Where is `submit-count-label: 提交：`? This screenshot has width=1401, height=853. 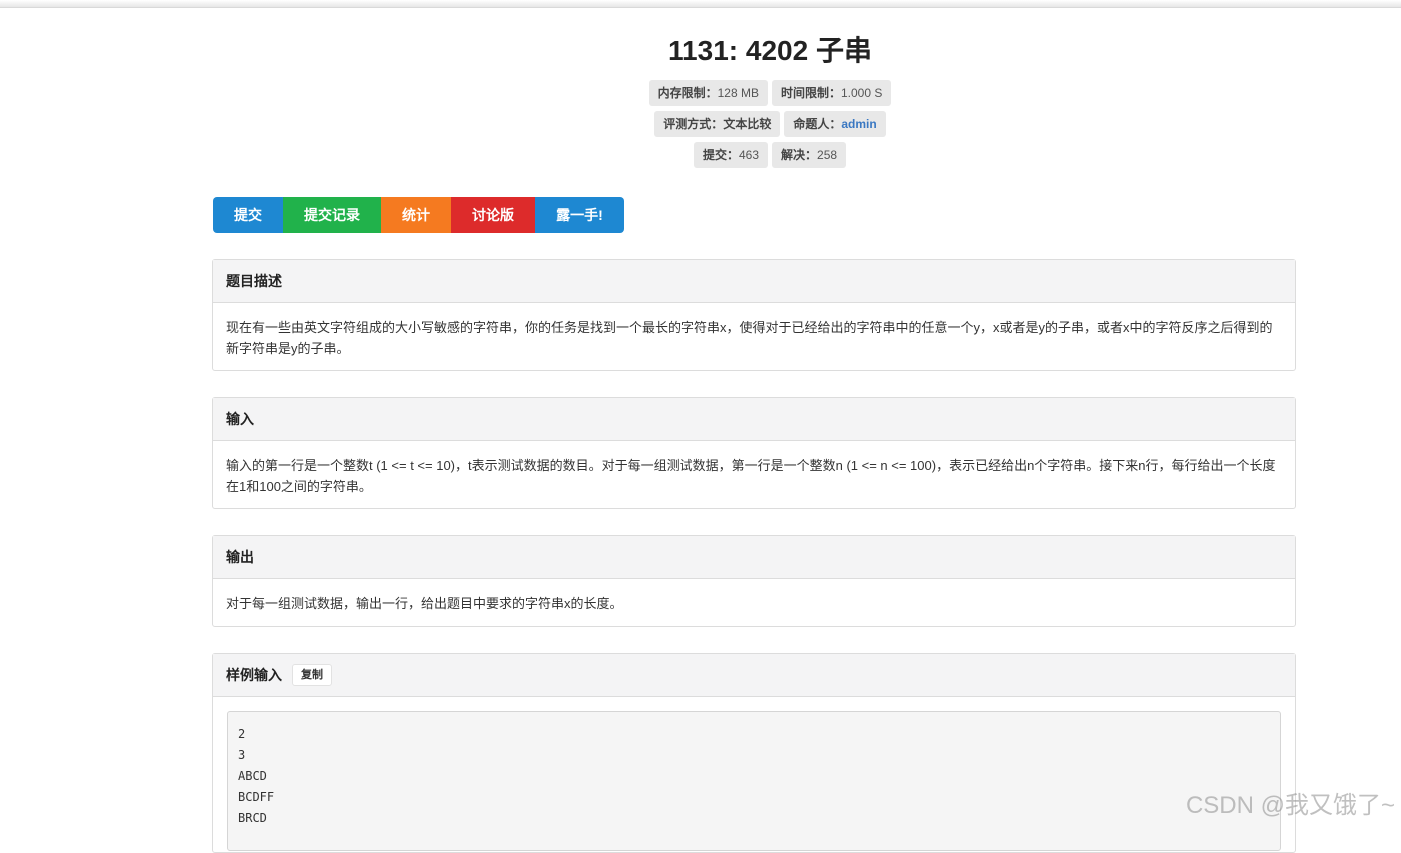
submit-count-label: 提交： is located at coordinates (720, 155).